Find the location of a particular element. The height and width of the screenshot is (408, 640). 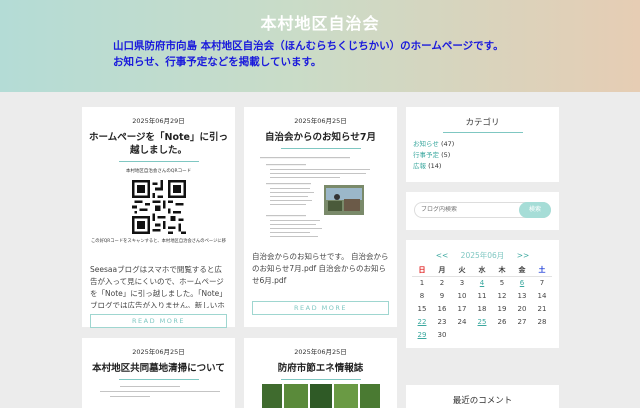

calendar-day: 17 is located at coordinates (462, 309).